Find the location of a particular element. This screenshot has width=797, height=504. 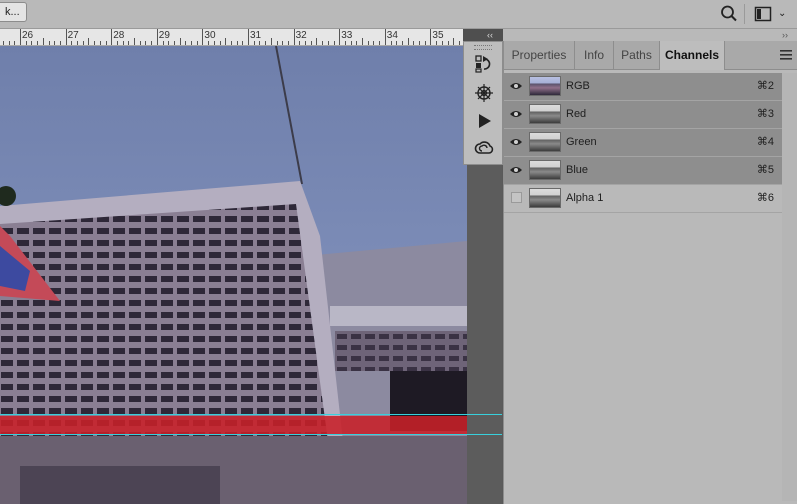

tab-properties: Properties is located at coordinates (539, 55).